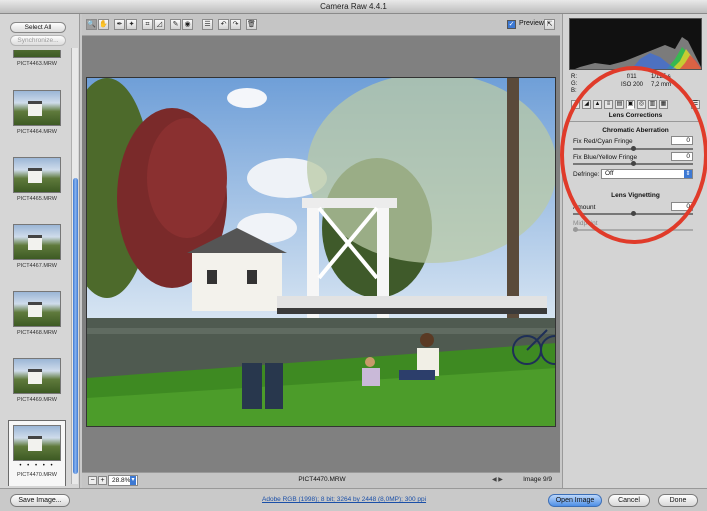 The height and width of the screenshot is (511, 707). What do you see at coordinates (647, 174) in the screenshot?
I see `defringe-select: Off` at bounding box center [647, 174].